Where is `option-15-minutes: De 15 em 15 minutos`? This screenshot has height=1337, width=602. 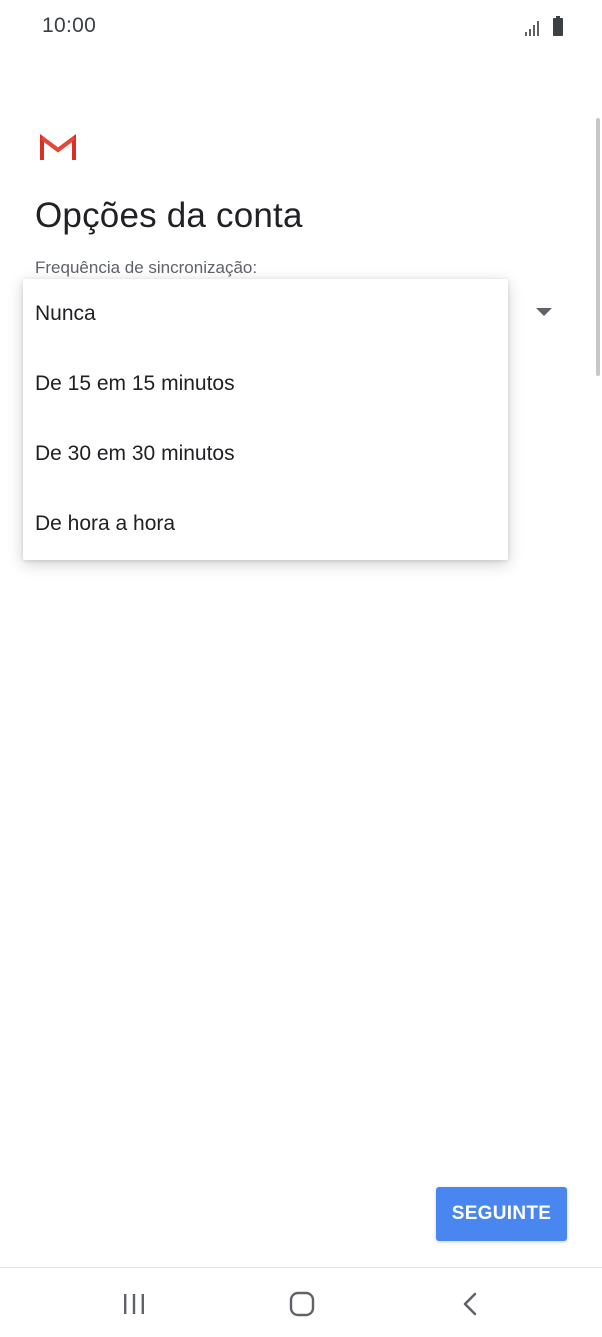
option-15-minutes: De 15 em 15 minutos is located at coordinates (265, 384).